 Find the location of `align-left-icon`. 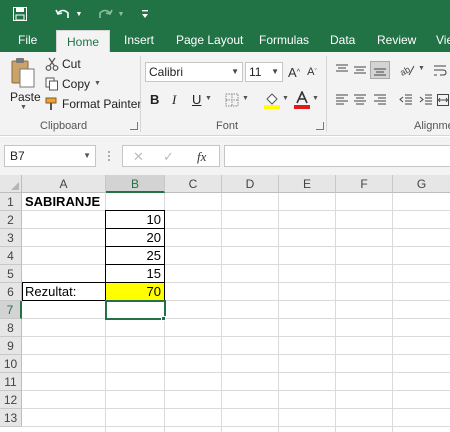

align-left-icon is located at coordinates (342, 100).